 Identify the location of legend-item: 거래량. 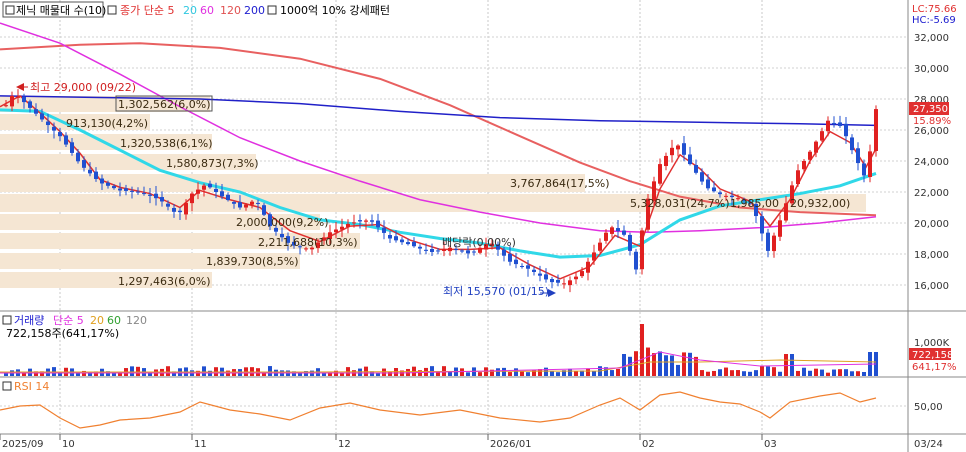
(29, 320).